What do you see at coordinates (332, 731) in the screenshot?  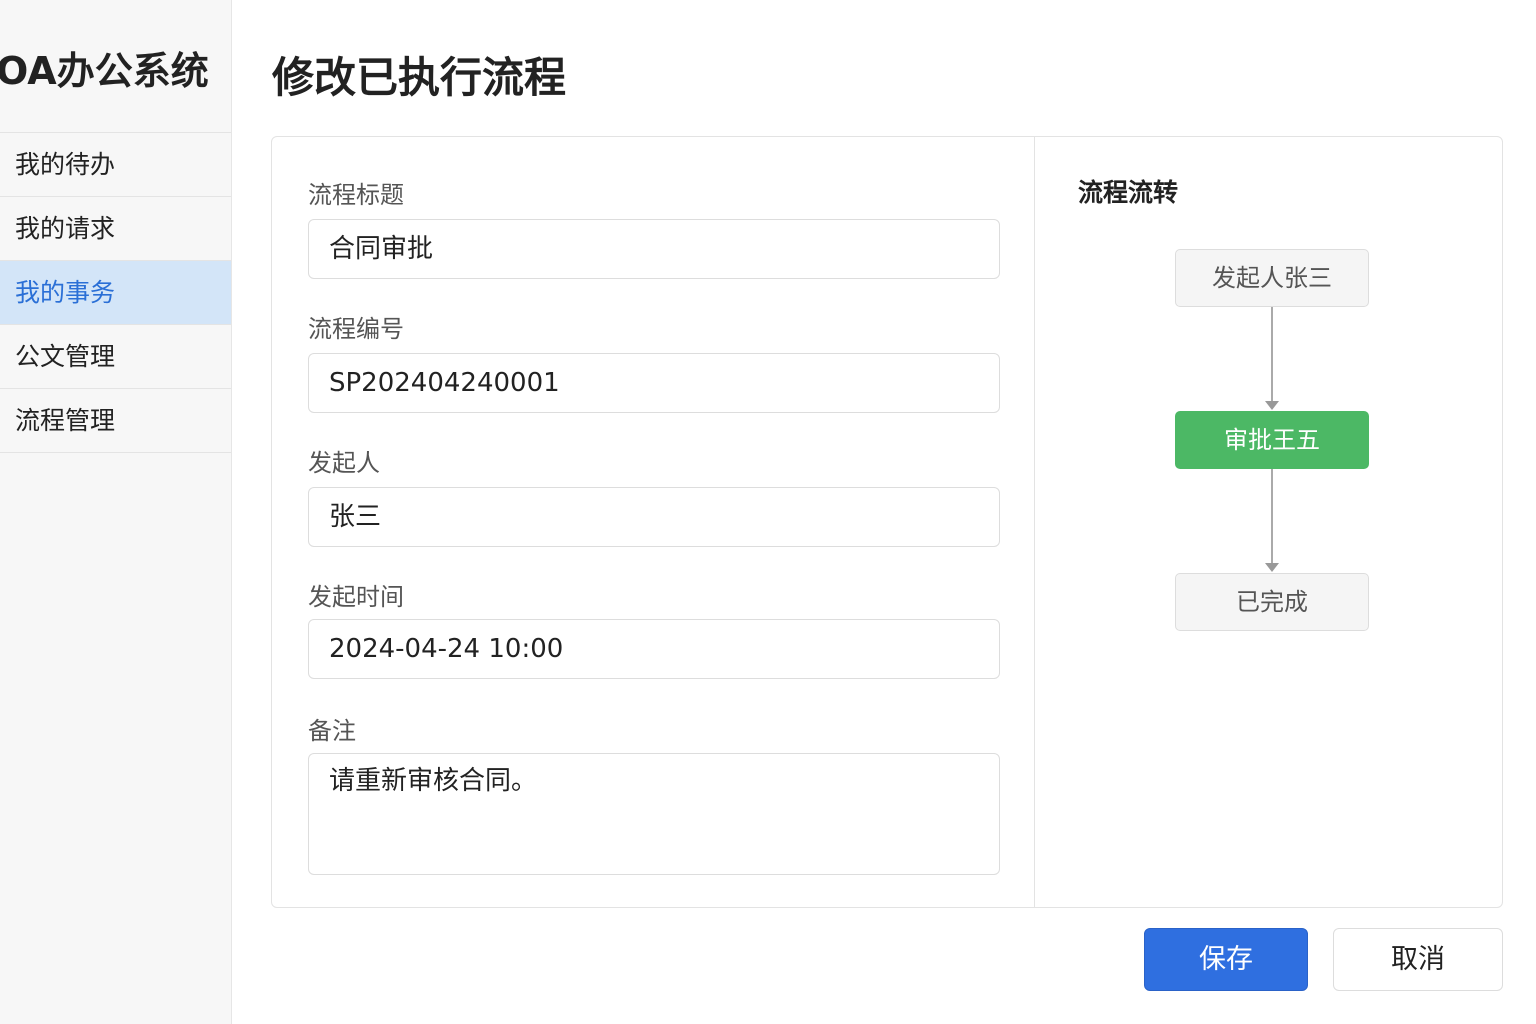 I see `remark-label: 备注` at bounding box center [332, 731].